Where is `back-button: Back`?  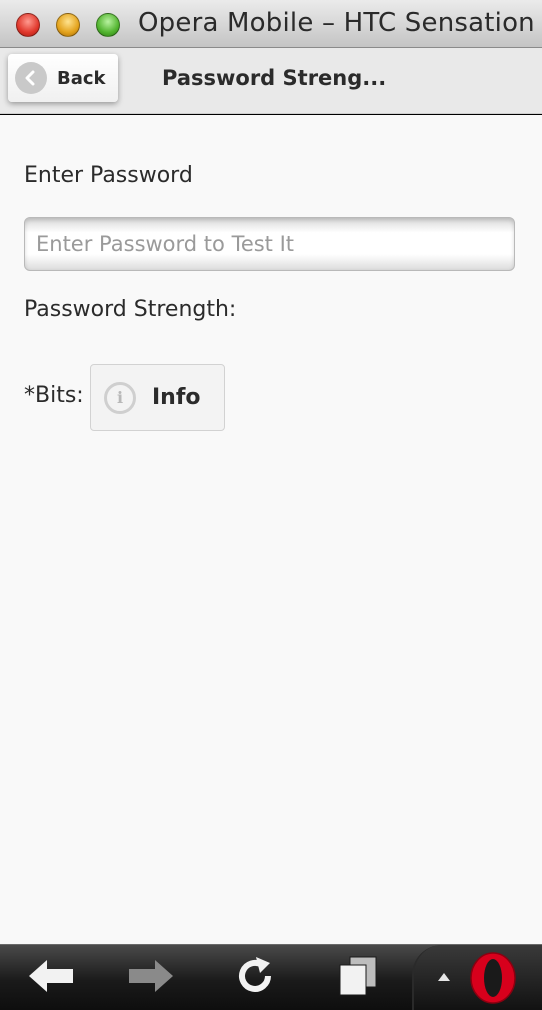 back-button: Back is located at coordinates (63, 78).